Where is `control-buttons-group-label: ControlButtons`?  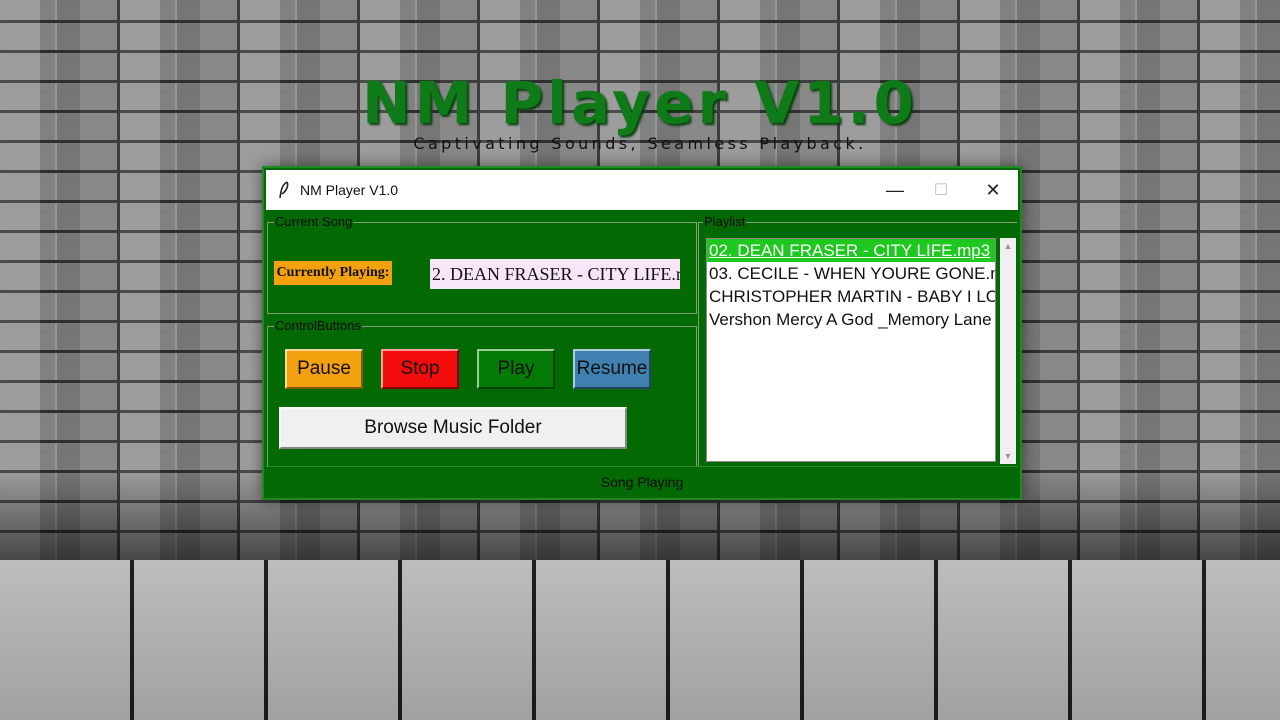
control-buttons-group-label: ControlButtons is located at coordinates (318, 325).